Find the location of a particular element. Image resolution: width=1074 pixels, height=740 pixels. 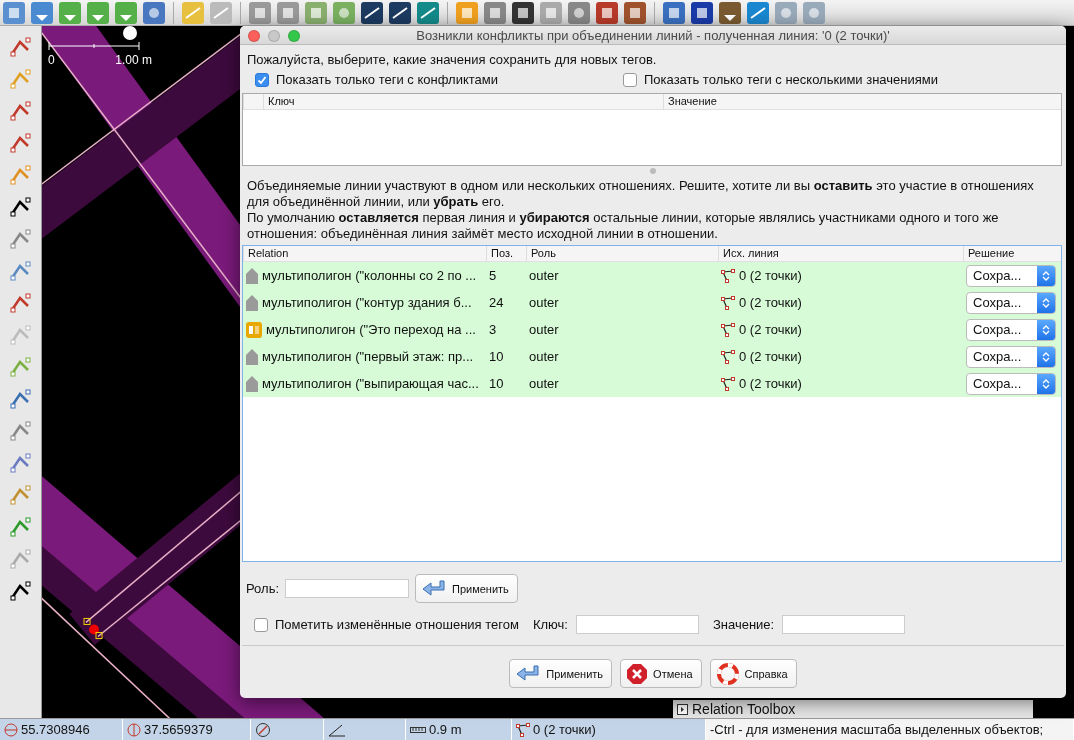

role-field is located at coordinates (347, 588).